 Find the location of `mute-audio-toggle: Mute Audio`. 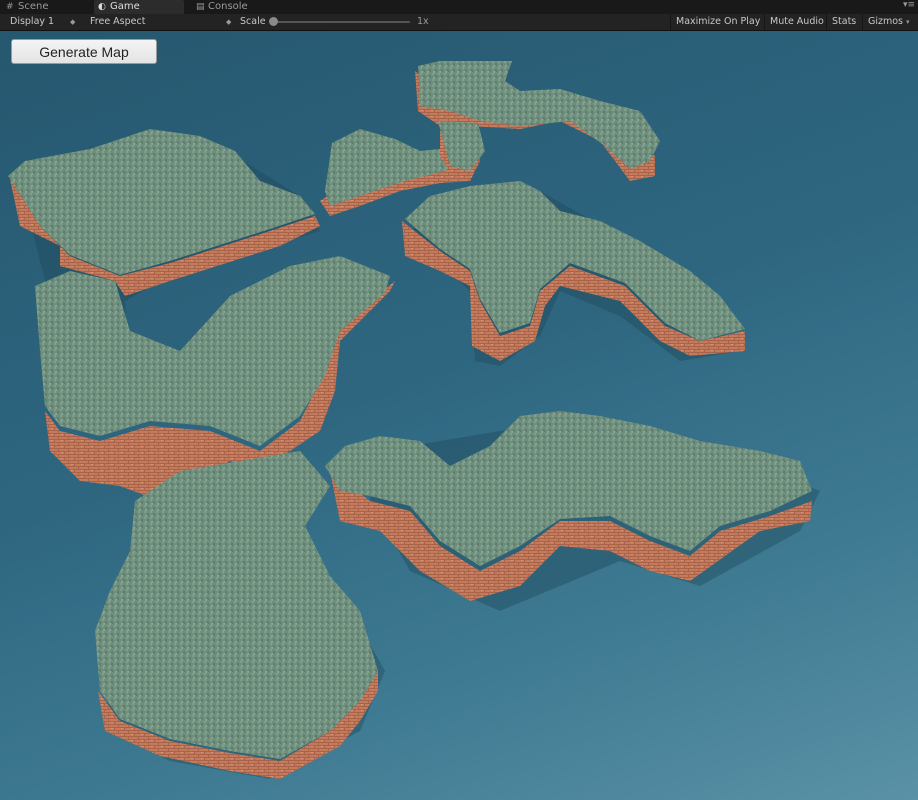

mute-audio-toggle: Mute Audio is located at coordinates (796, 22).